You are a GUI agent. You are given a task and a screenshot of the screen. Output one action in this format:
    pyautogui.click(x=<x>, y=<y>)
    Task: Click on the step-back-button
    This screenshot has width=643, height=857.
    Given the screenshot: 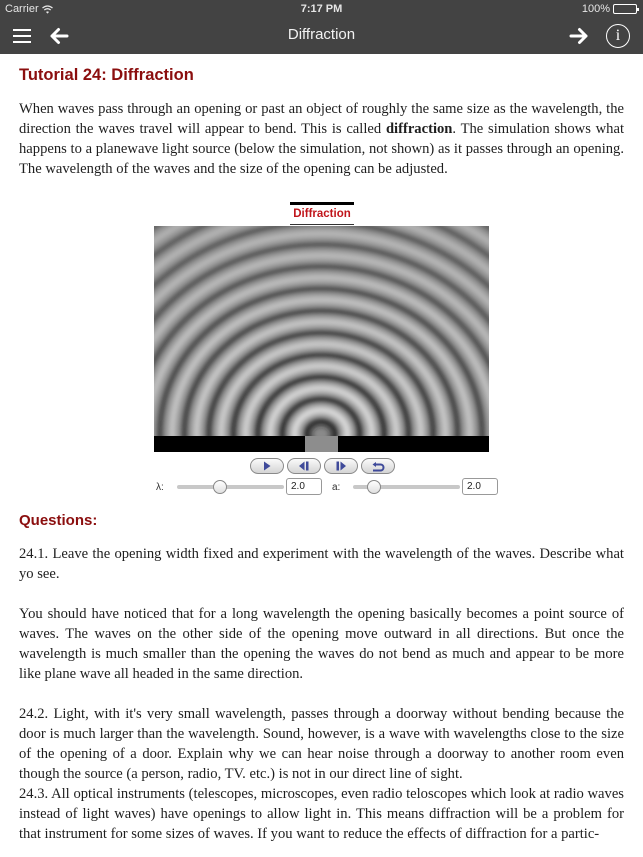 What is the action you would take?
    pyautogui.click(x=304, y=466)
    